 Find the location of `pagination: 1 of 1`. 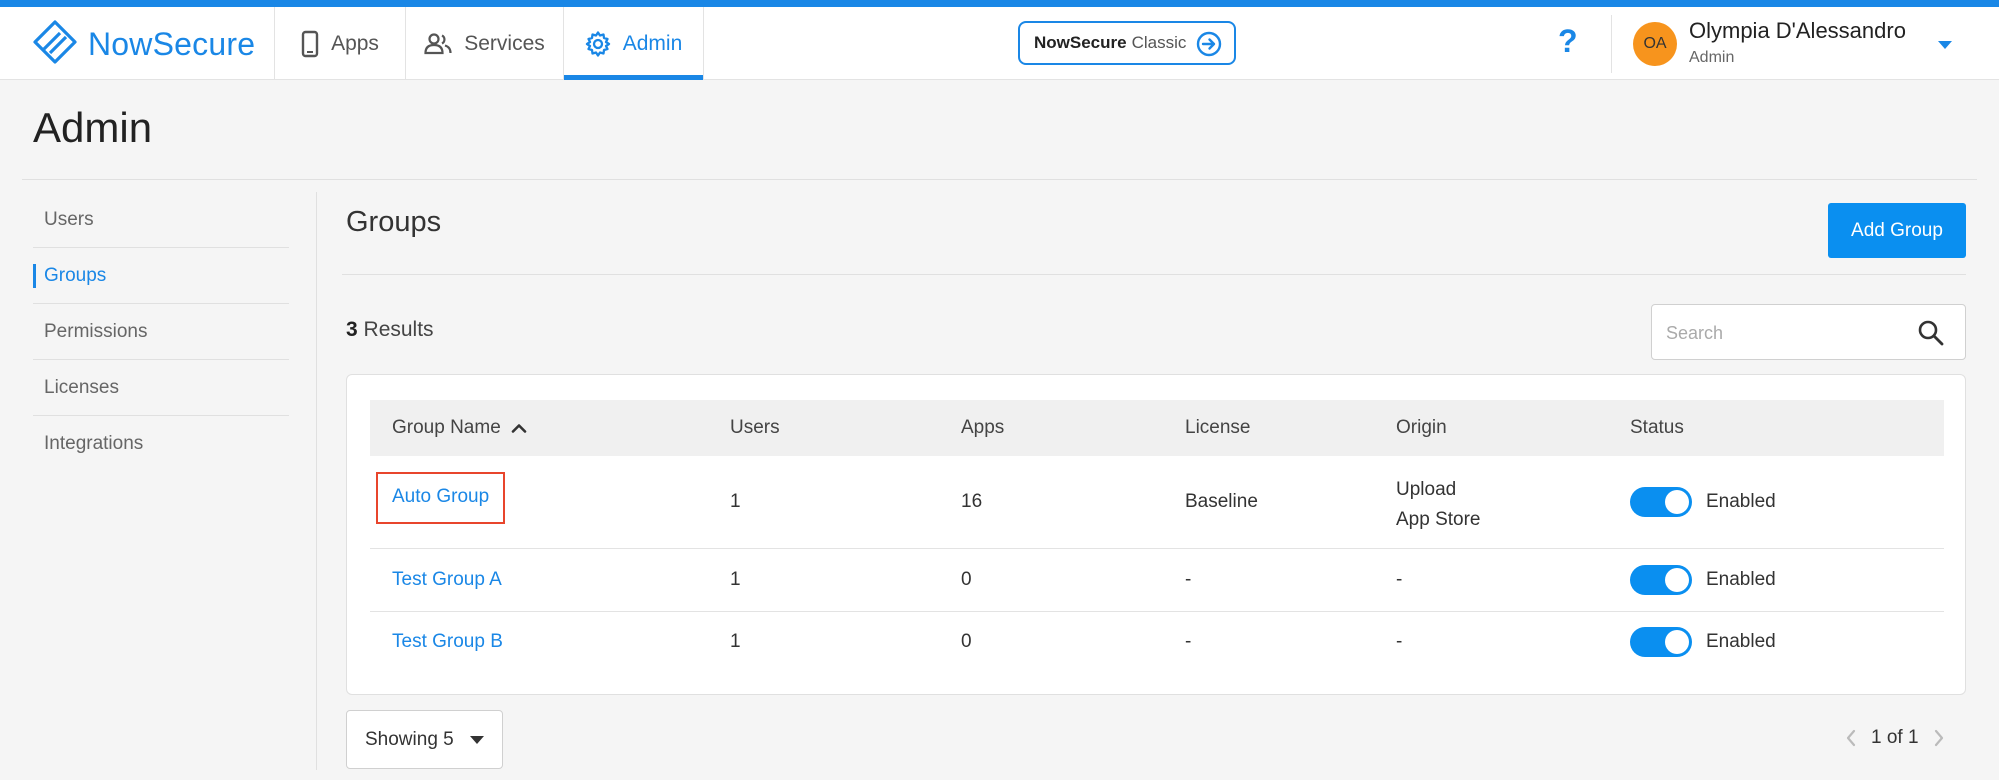

pagination: 1 of 1 is located at coordinates (1895, 738).